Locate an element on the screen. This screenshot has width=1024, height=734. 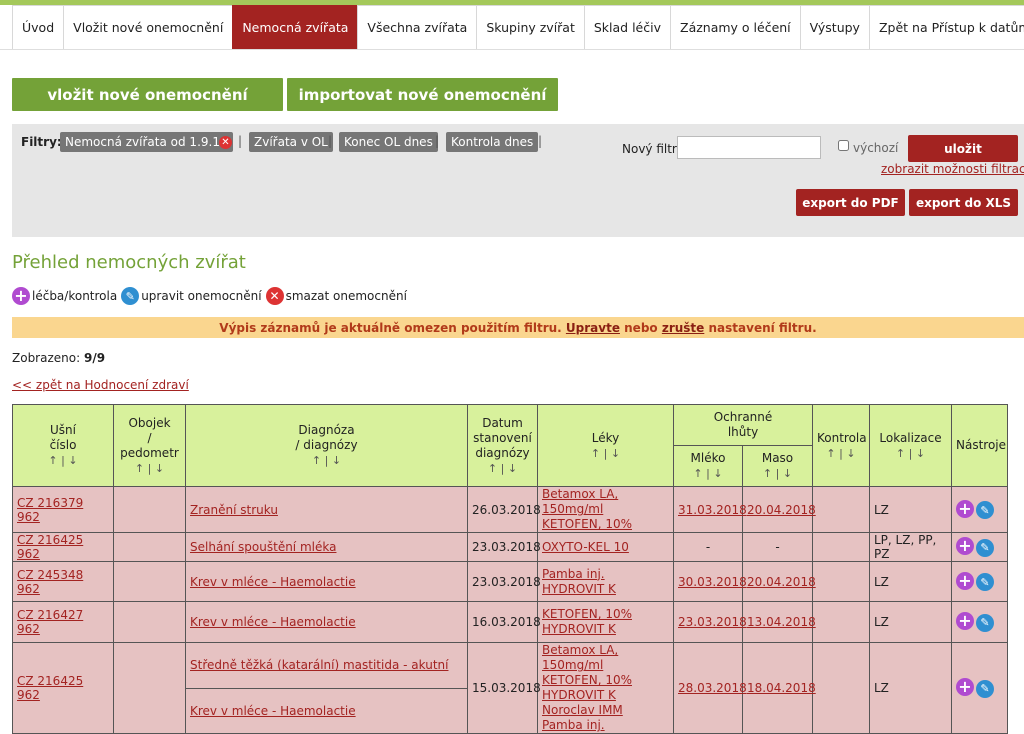
notice-text: nastavení filtru. is located at coordinates (762, 327).